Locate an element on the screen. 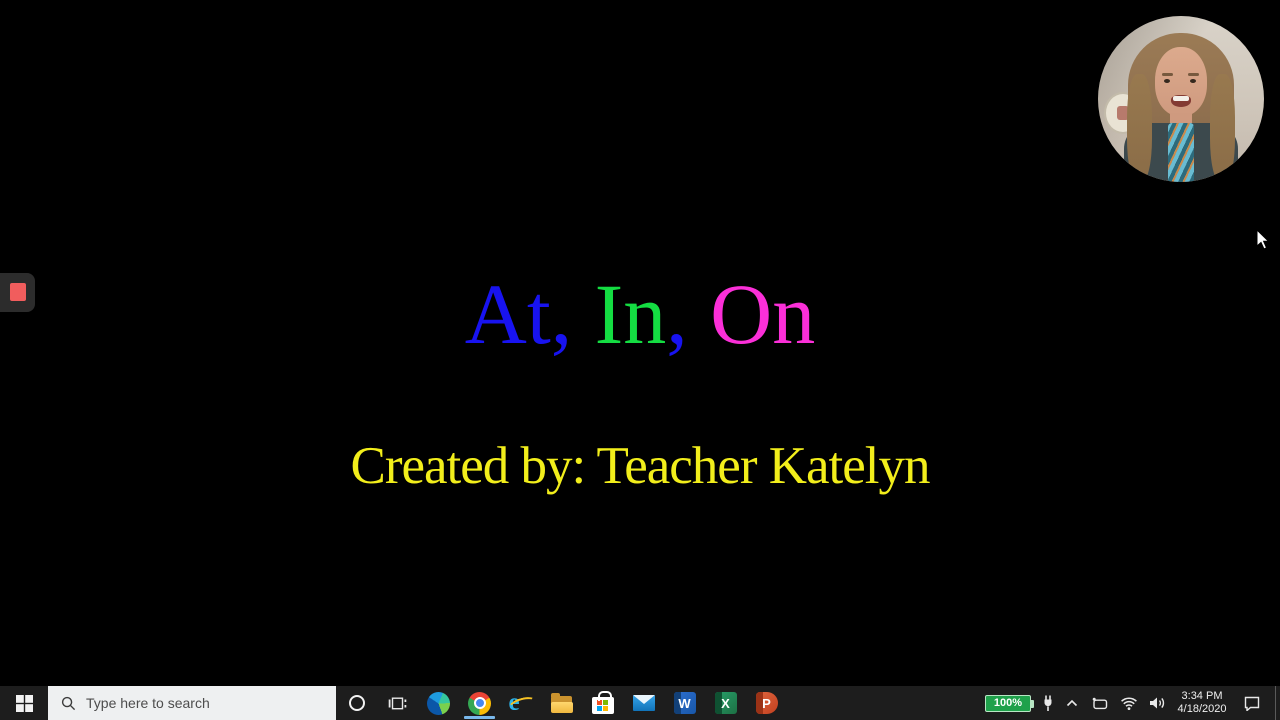  stop-record-button is located at coordinates (18, 292).